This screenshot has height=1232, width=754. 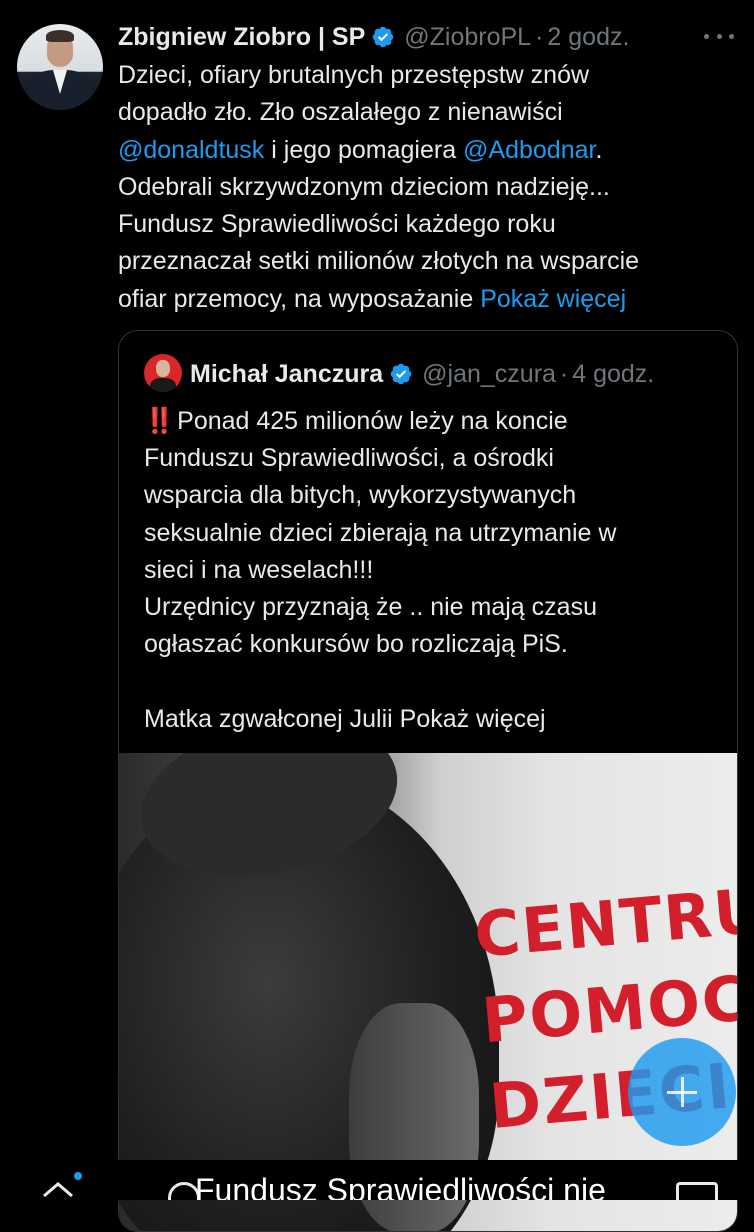 What do you see at coordinates (163, 368) in the screenshot?
I see `quote-avatar-head` at bounding box center [163, 368].